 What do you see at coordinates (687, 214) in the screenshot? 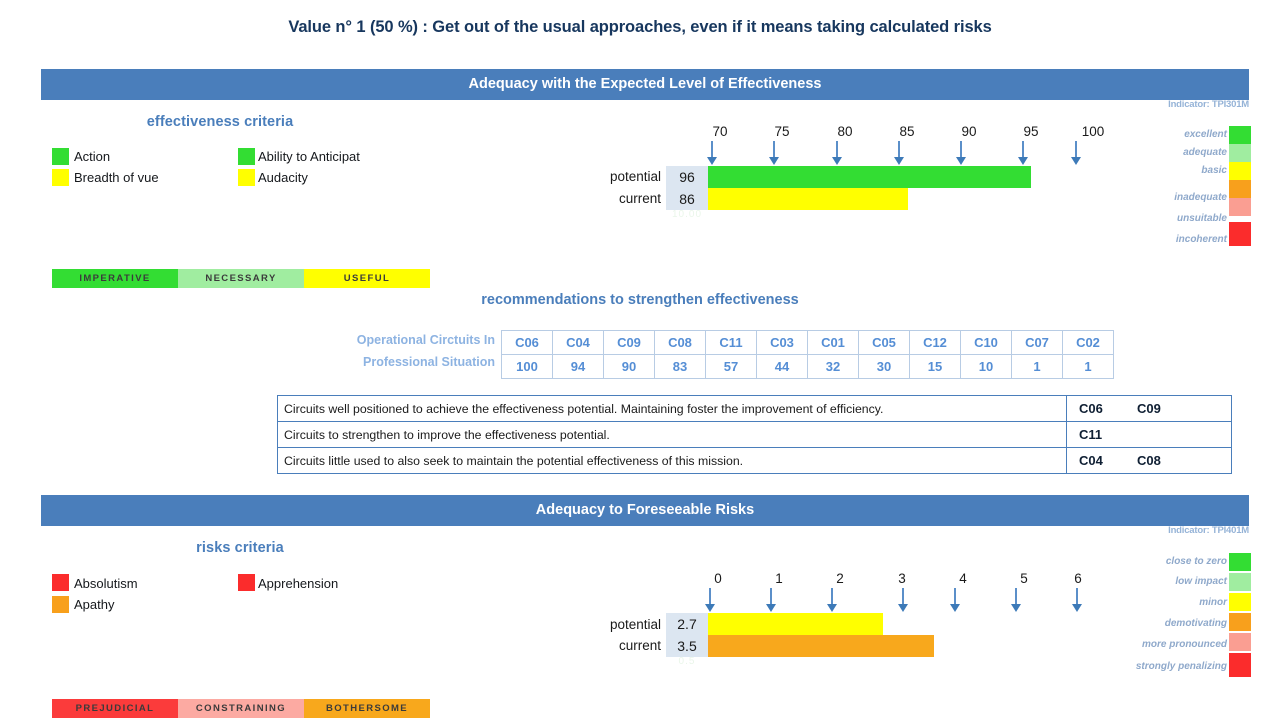
I see `eff-ghost-value: 10.00` at bounding box center [687, 214].